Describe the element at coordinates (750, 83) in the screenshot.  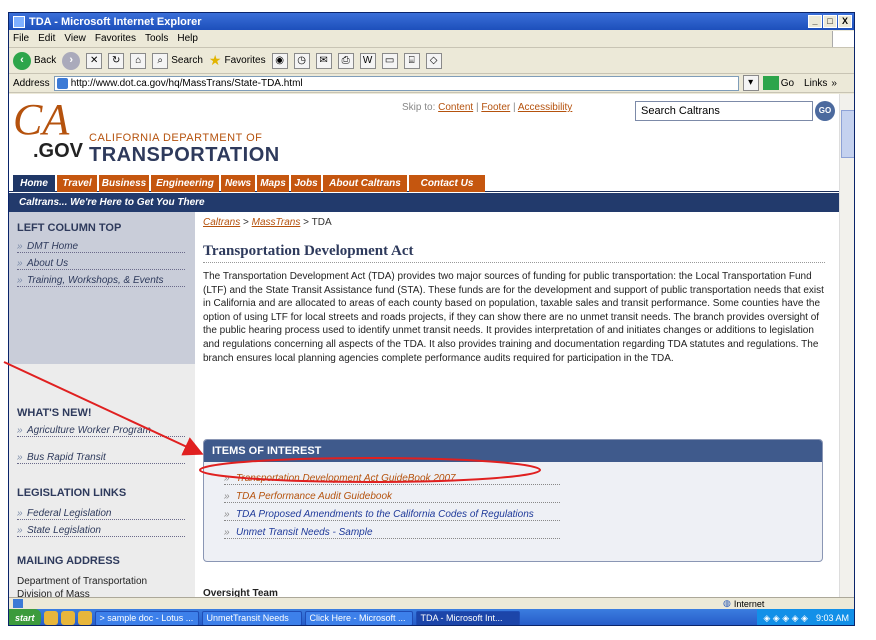
I see `address-dropdown-icon: ▾` at that location.